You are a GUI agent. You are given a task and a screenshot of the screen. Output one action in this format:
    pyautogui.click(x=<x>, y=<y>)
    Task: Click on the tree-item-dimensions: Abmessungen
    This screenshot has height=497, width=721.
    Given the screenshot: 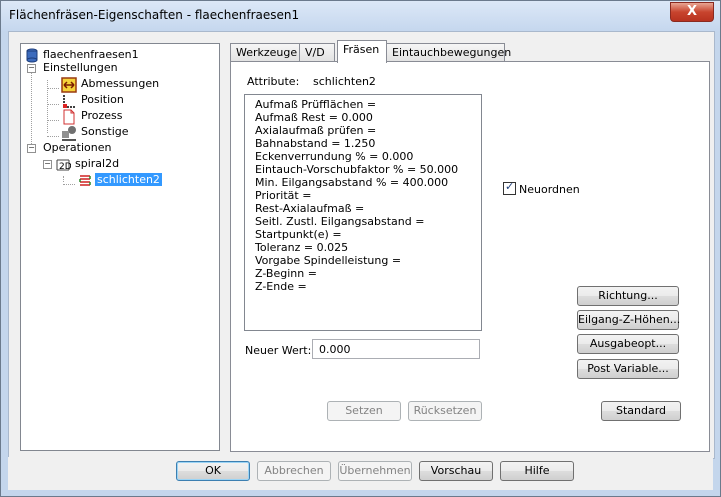 What is the action you would take?
    pyautogui.click(x=120, y=84)
    